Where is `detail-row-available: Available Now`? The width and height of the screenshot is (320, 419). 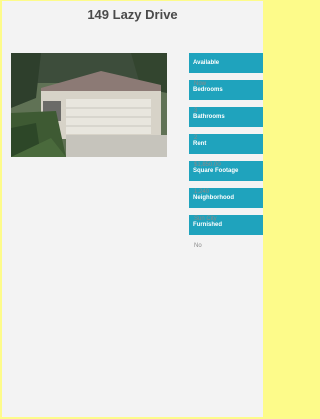 detail-row-available: Available Now is located at coordinates (226, 70).